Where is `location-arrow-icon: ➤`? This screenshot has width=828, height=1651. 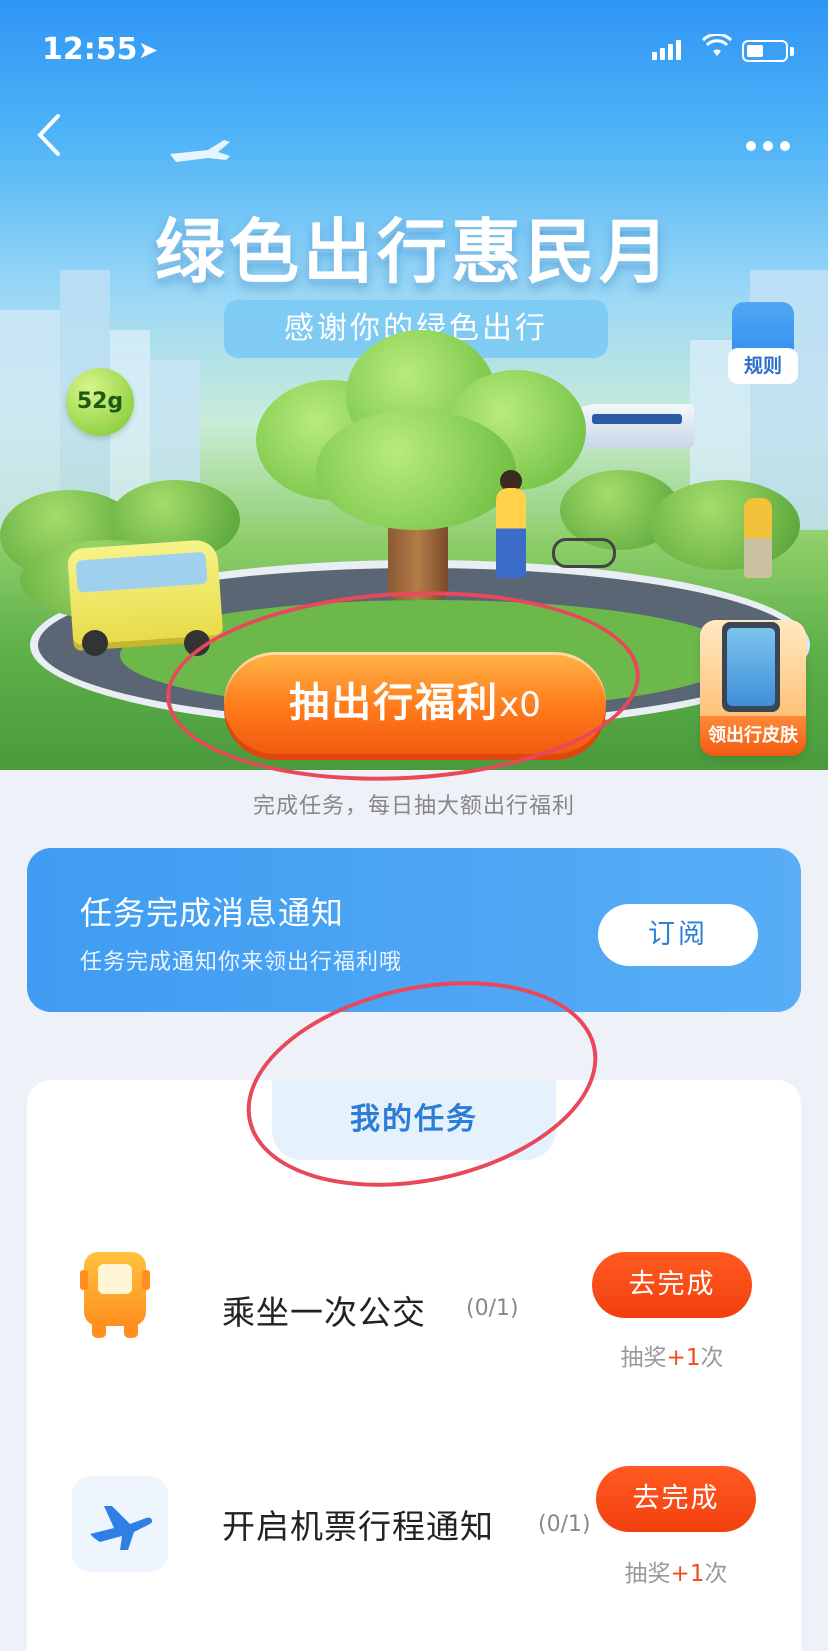
location-arrow-icon: ➤ is located at coordinates (148, 50).